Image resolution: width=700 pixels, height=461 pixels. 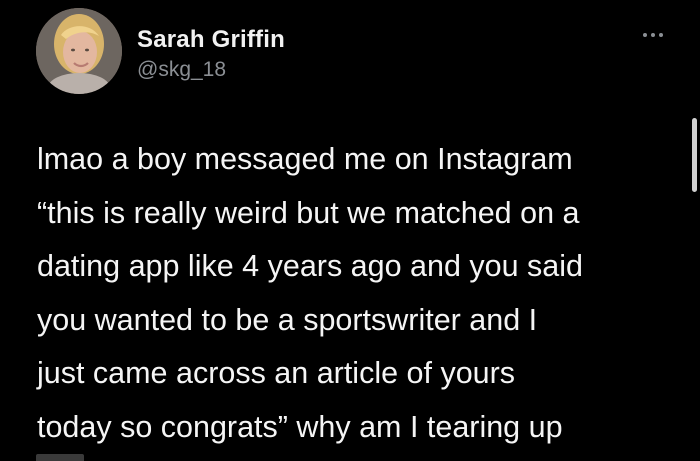 I want to click on more-options-button, so click(x=653, y=35).